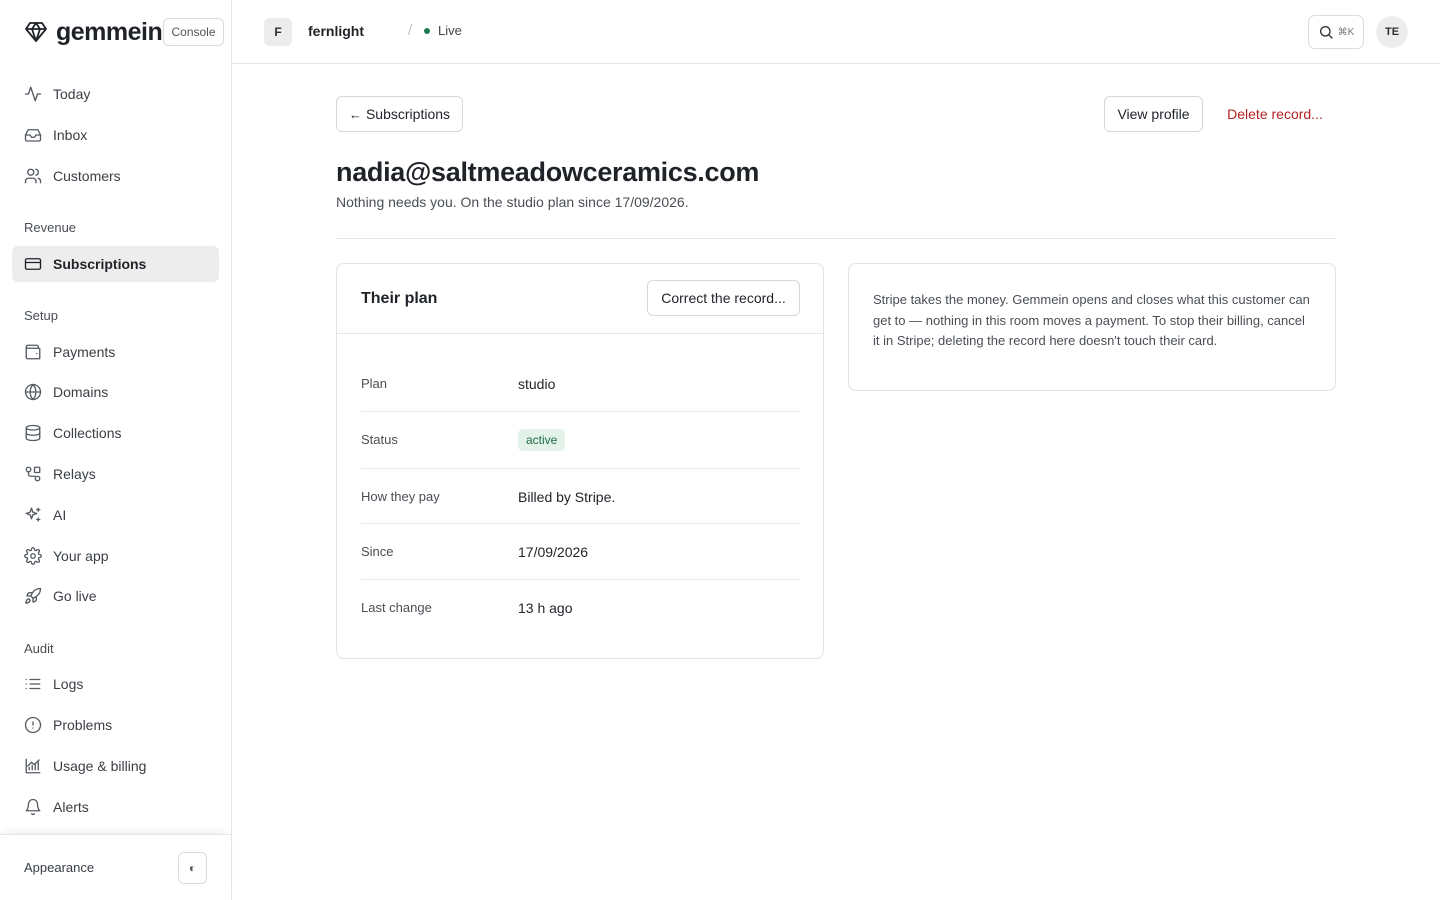 This screenshot has height=900, width=1440. I want to click on sidebar-item-usage-billing: Usage & billing, so click(115, 766).